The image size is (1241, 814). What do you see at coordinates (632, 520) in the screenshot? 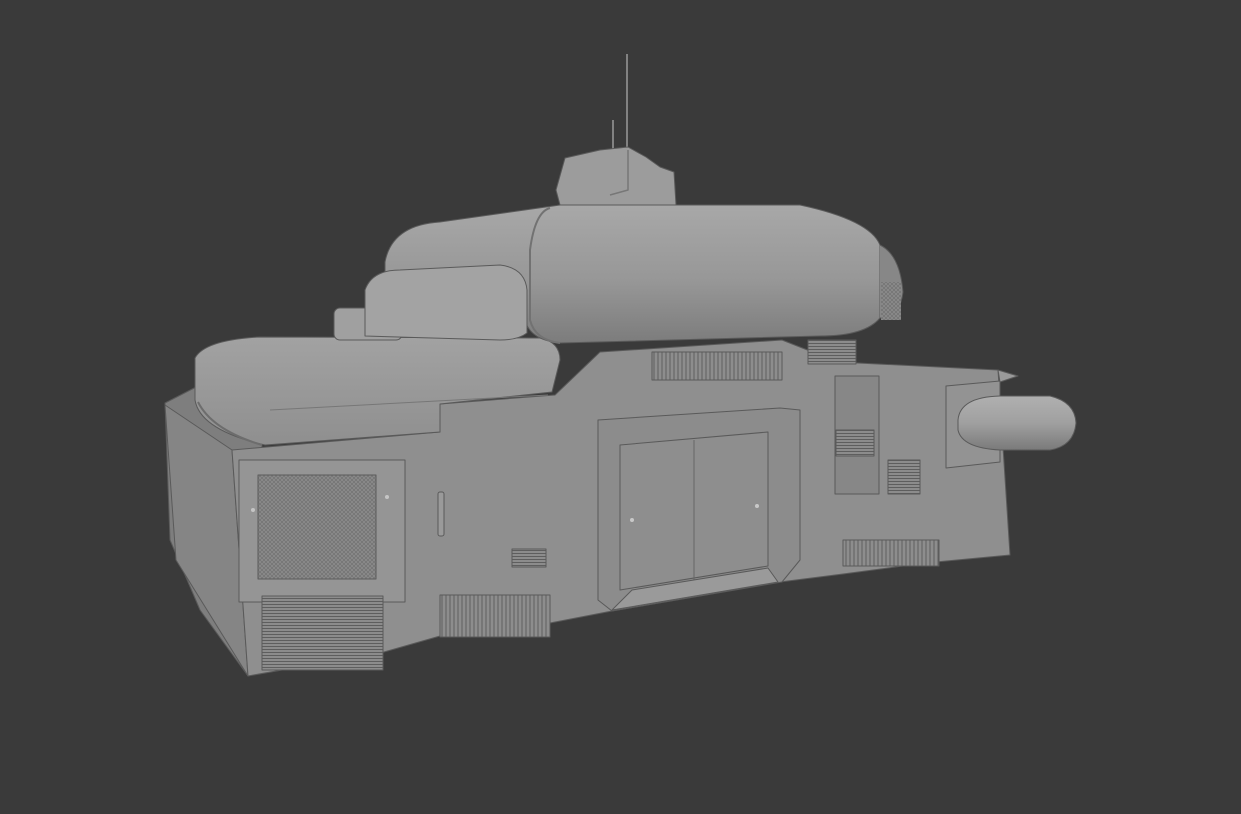
I see `door-handle-left` at bounding box center [632, 520].